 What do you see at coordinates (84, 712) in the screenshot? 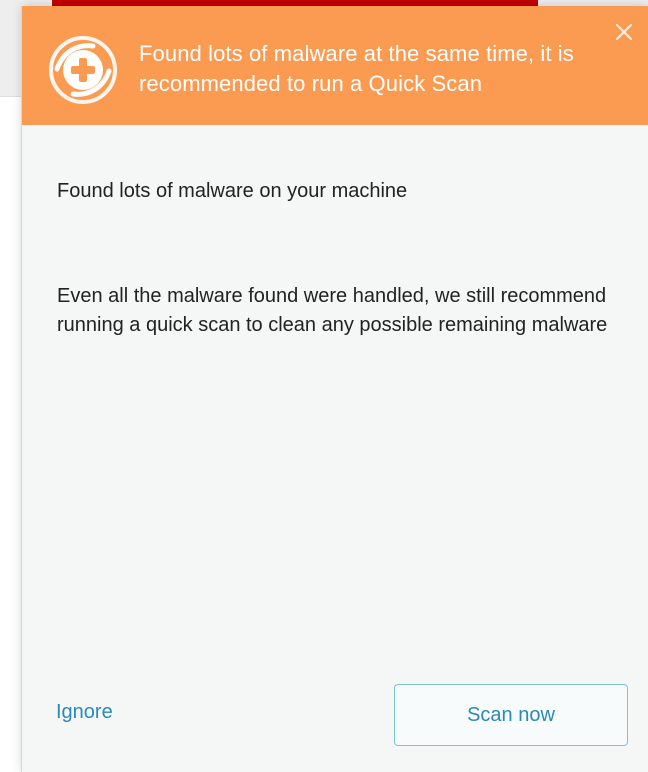
I see `ignore-link: Ignore` at bounding box center [84, 712].